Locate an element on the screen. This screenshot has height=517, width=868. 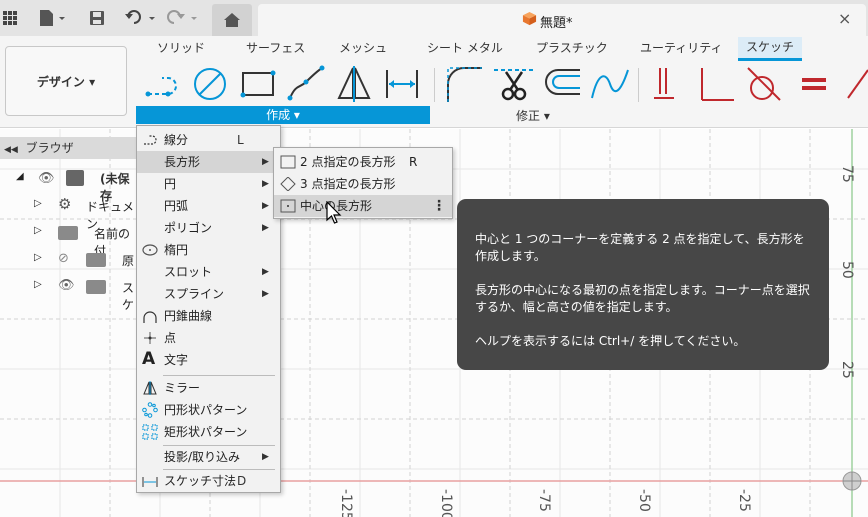
browser-row-origin: ▷ ⊘ 原 is located at coordinates (70, 261).